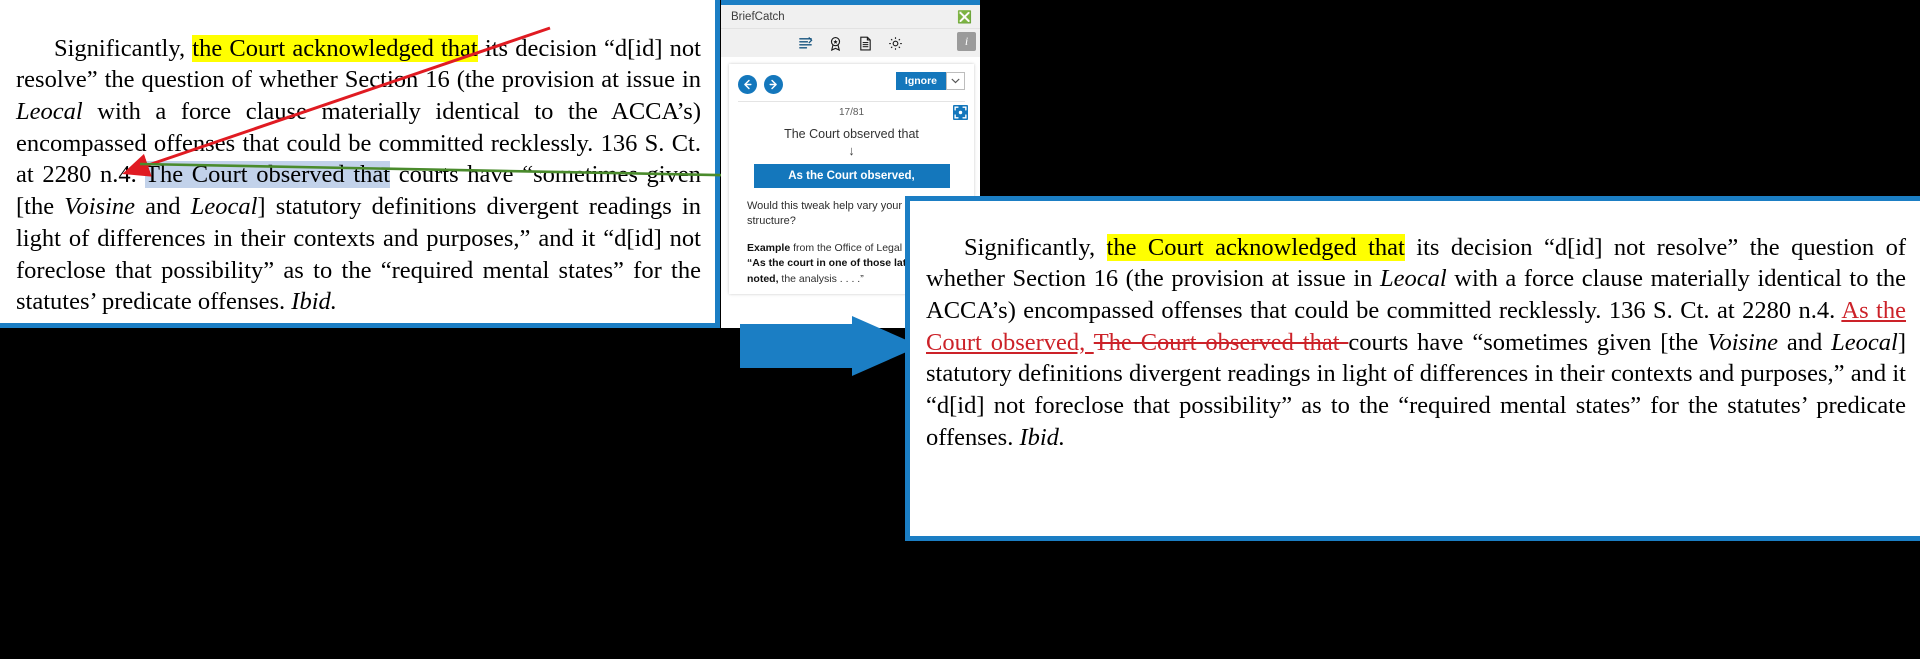  What do you see at coordinates (865, 43) in the screenshot?
I see `document-report-icon` at bounding box center [865, 43].